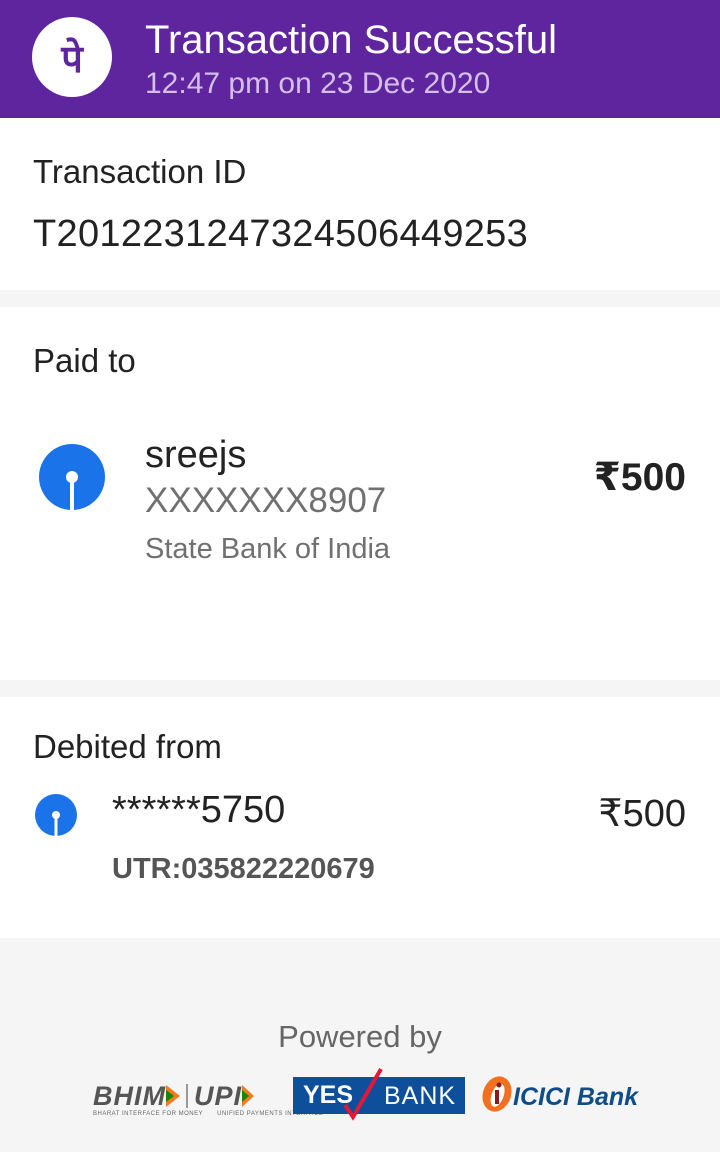 This screenshot has height=1152, width=720. I want to click on debited-from-label: Debited from, so click(127, 746).